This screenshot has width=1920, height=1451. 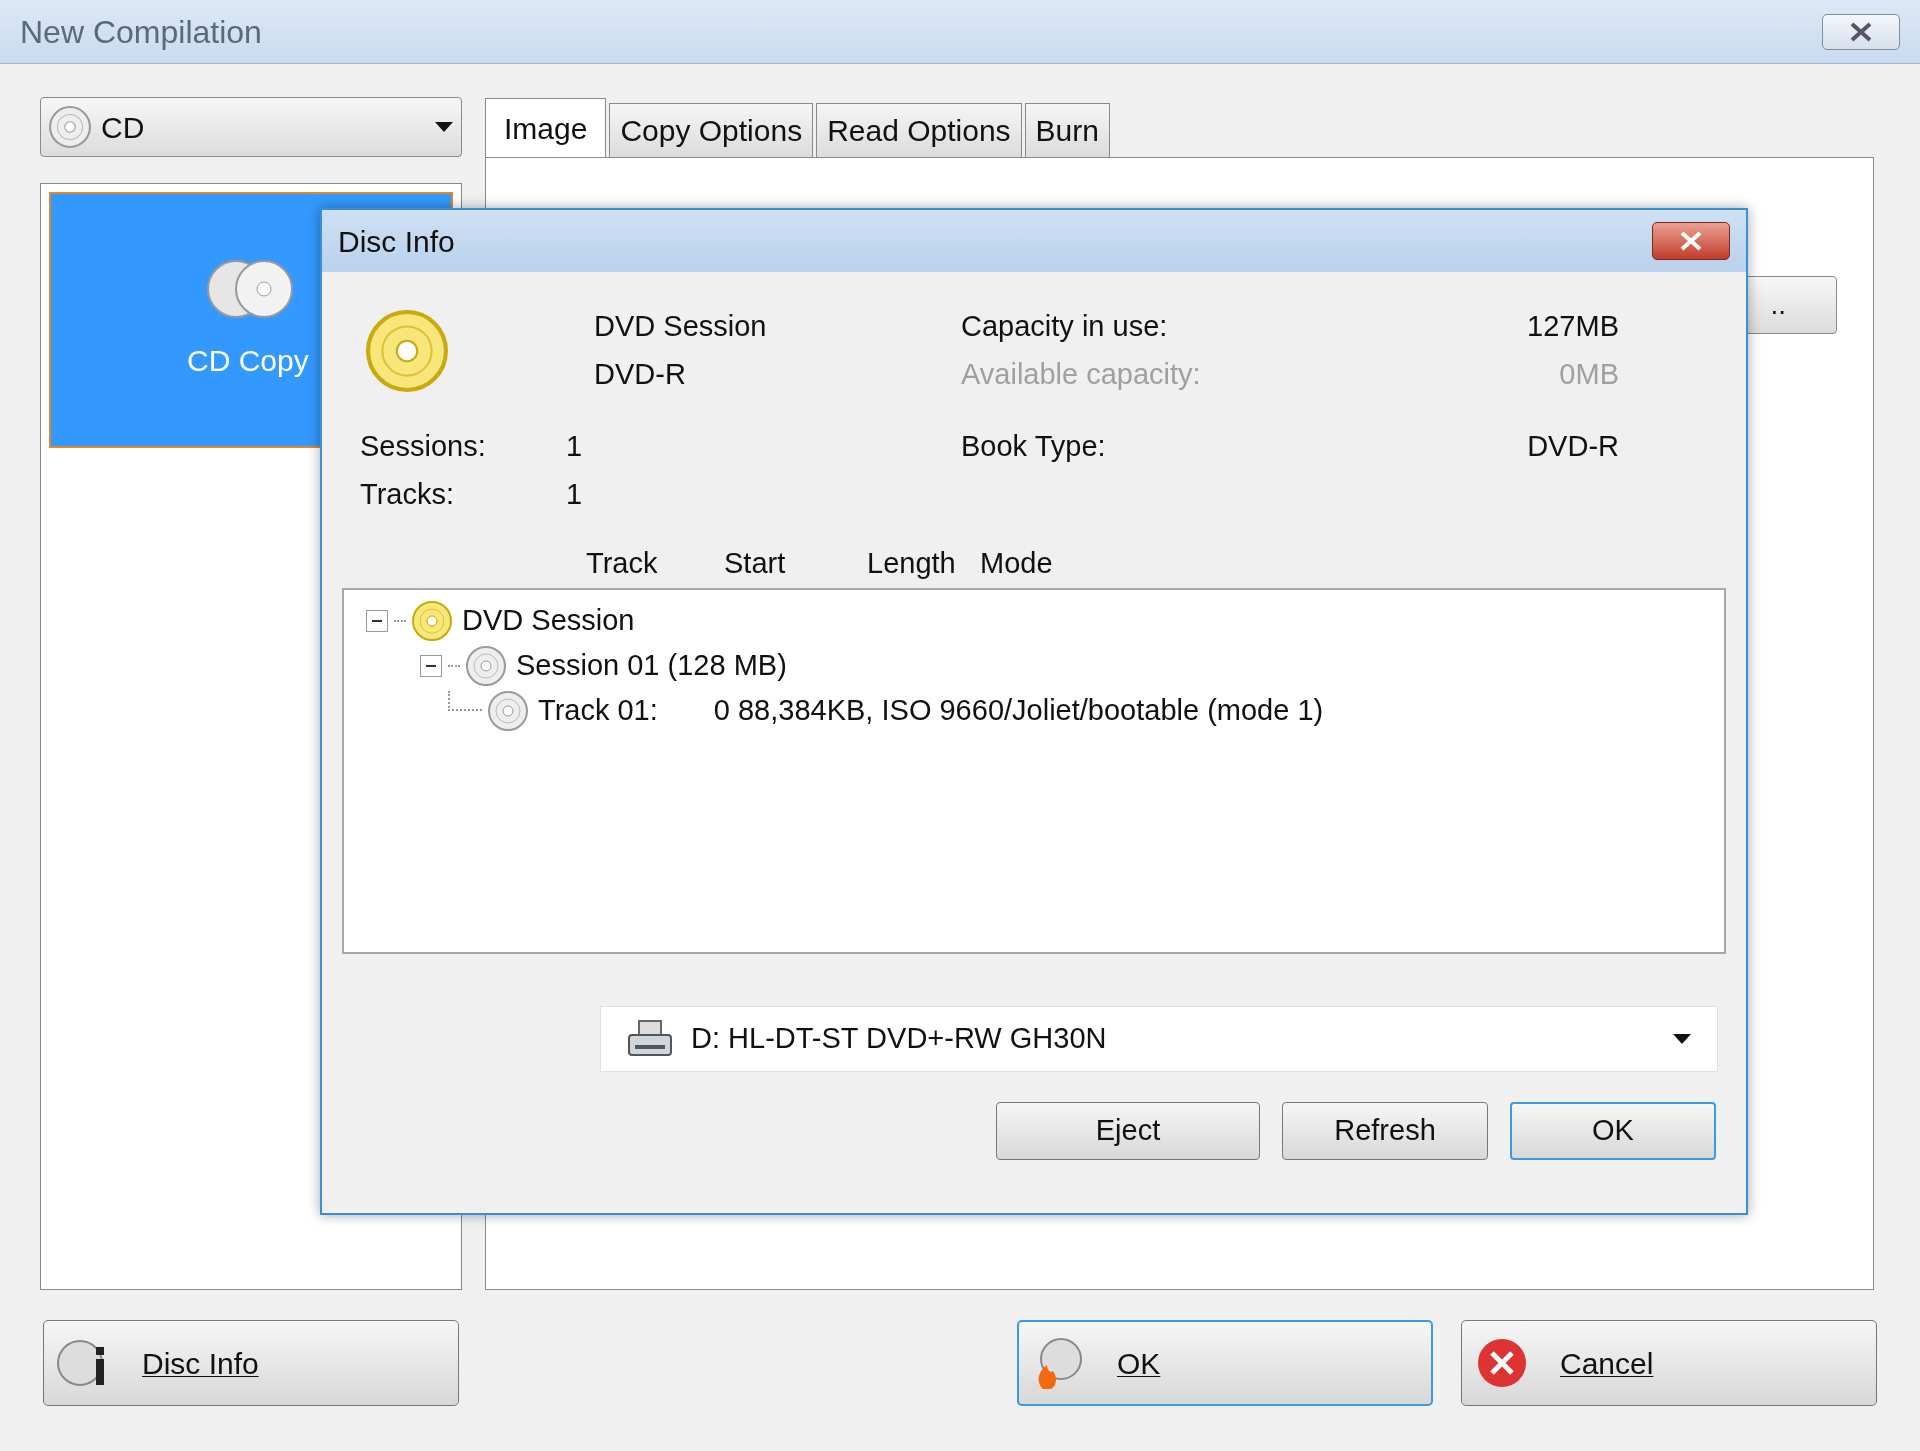 I want to click on tab: Burn, so click(x=1067, y=130).